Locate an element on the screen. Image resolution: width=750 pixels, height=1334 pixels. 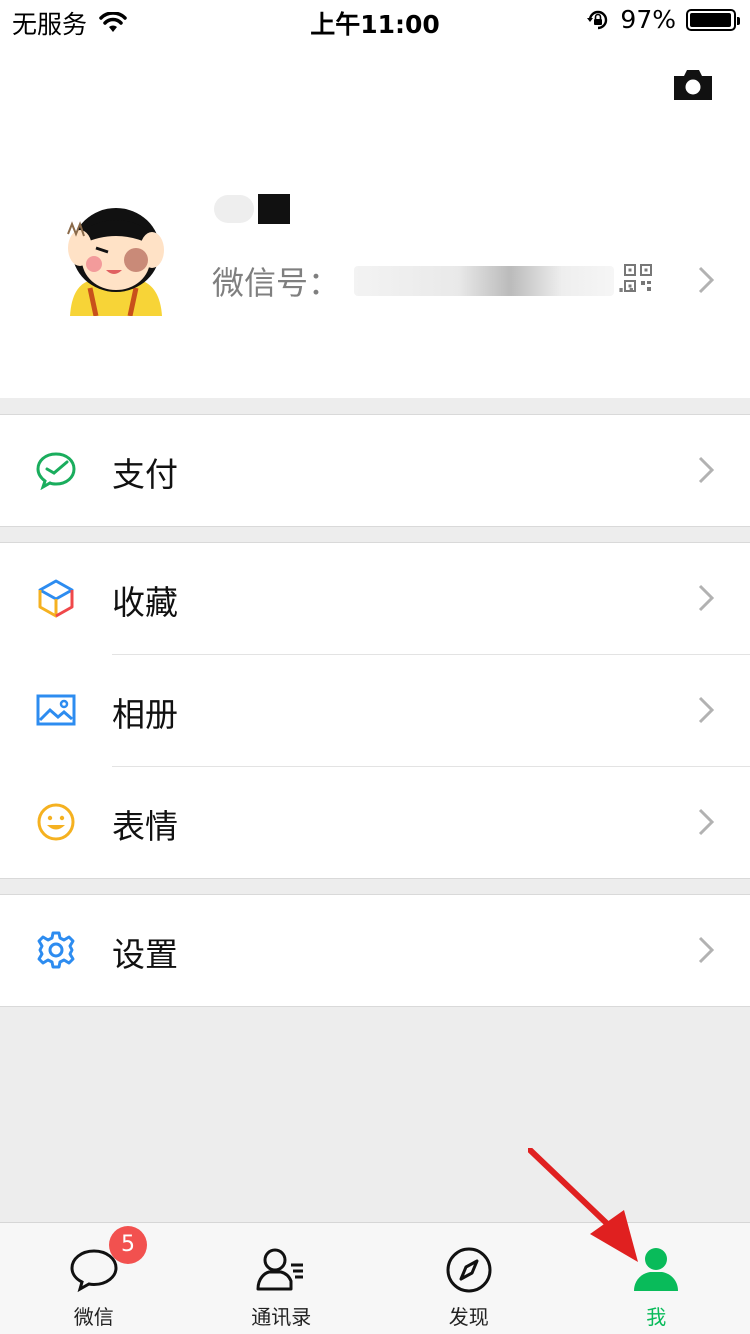
menu-item-settings: 设置 is located at coordinates (375, 950).